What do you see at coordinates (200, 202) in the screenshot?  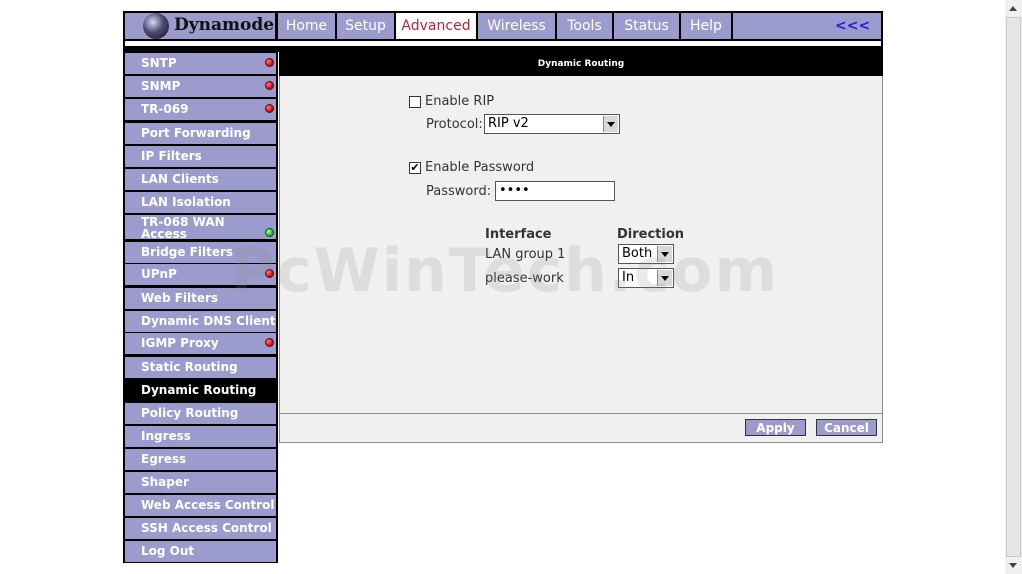 I see `sidebar-item-lan-isolation: LAN Isolation` at bounding box center [200, 202].